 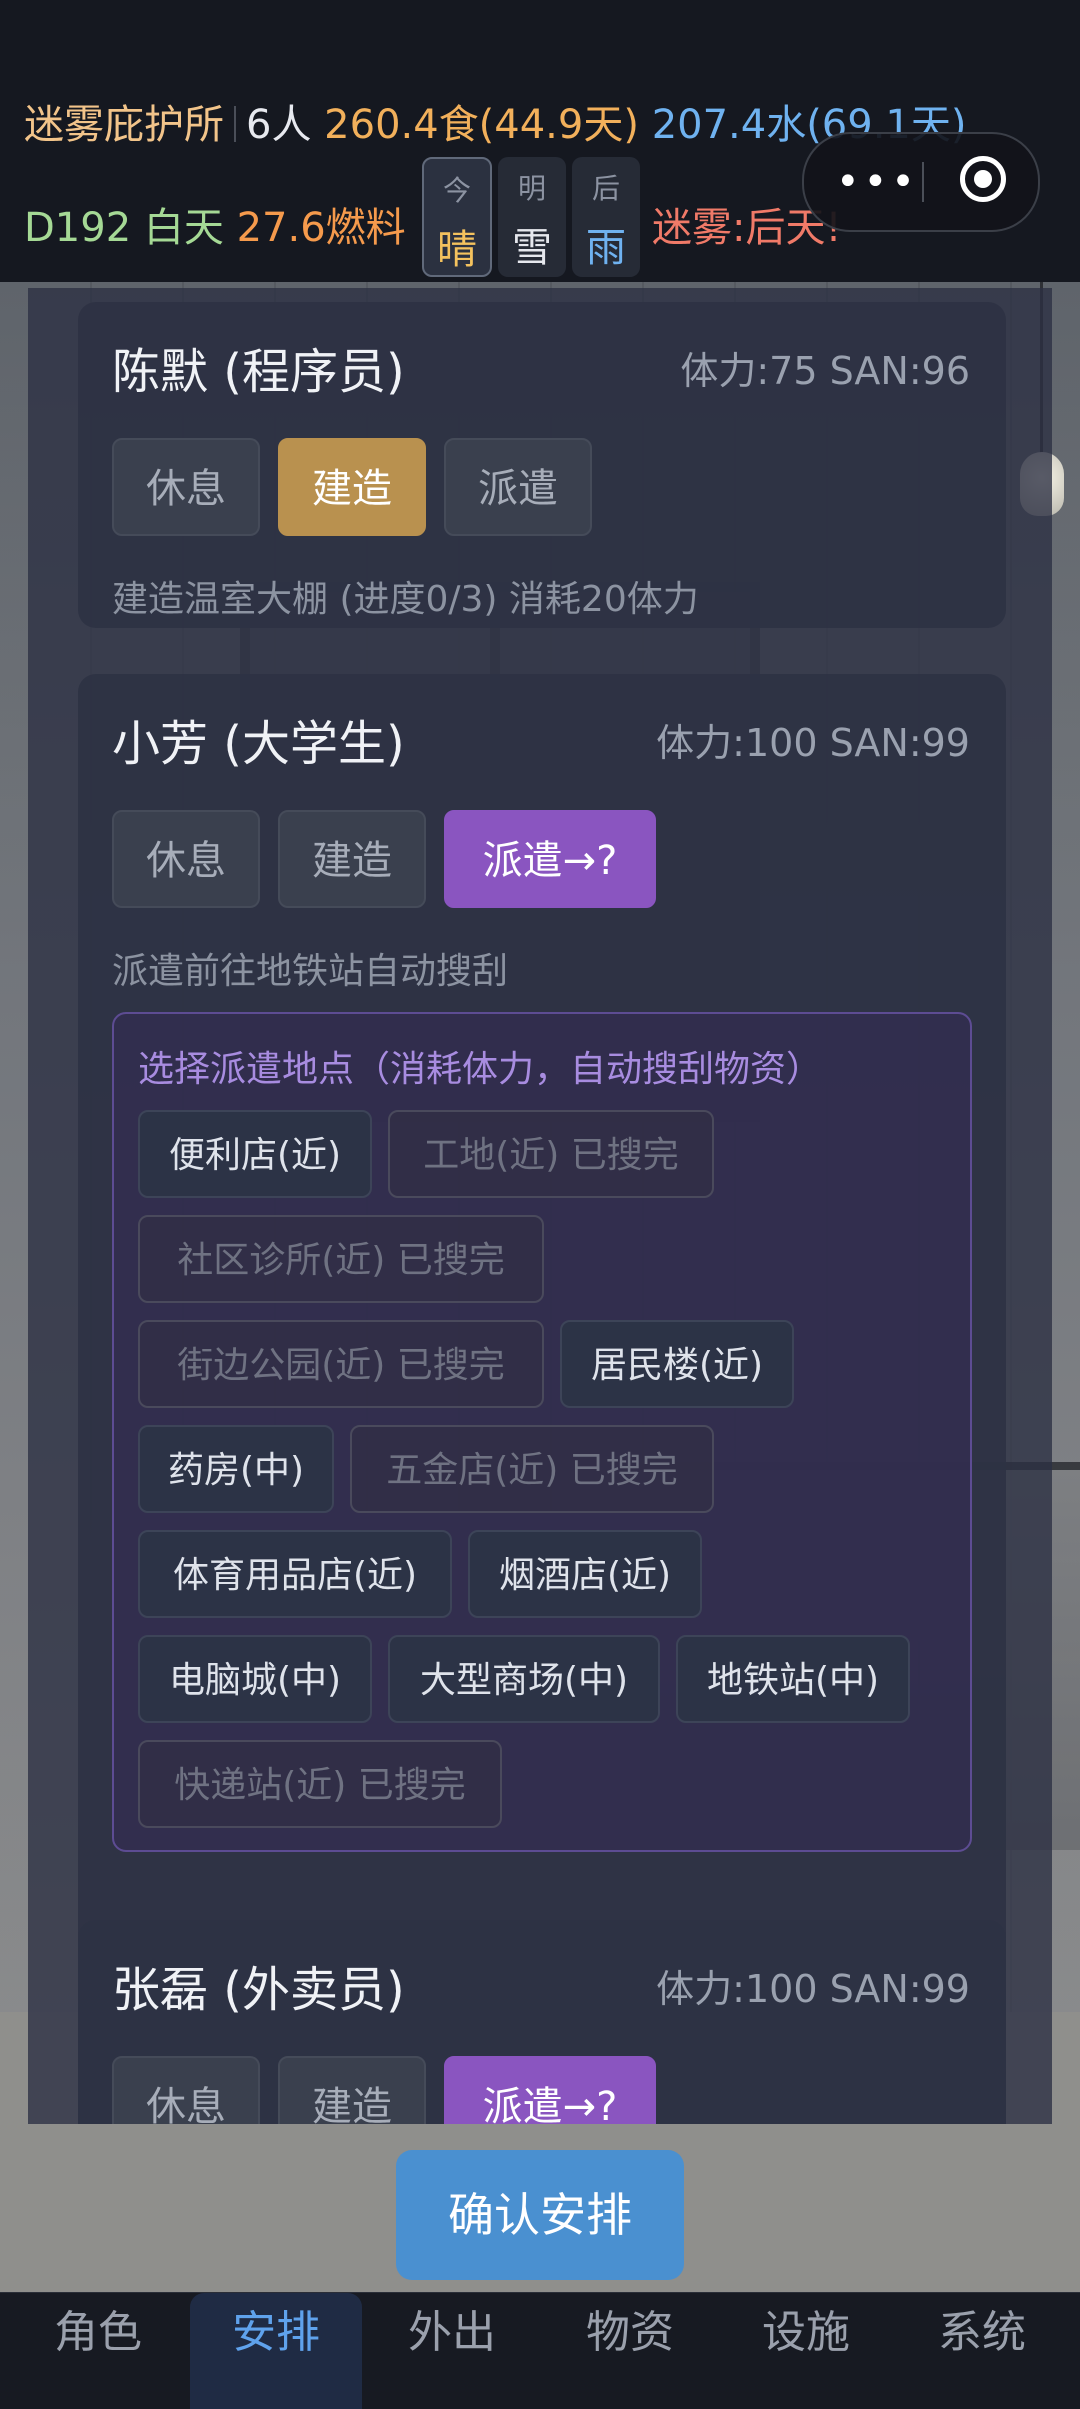 I want to click on forecast-day-label: 明, so click(x=531, y=188).